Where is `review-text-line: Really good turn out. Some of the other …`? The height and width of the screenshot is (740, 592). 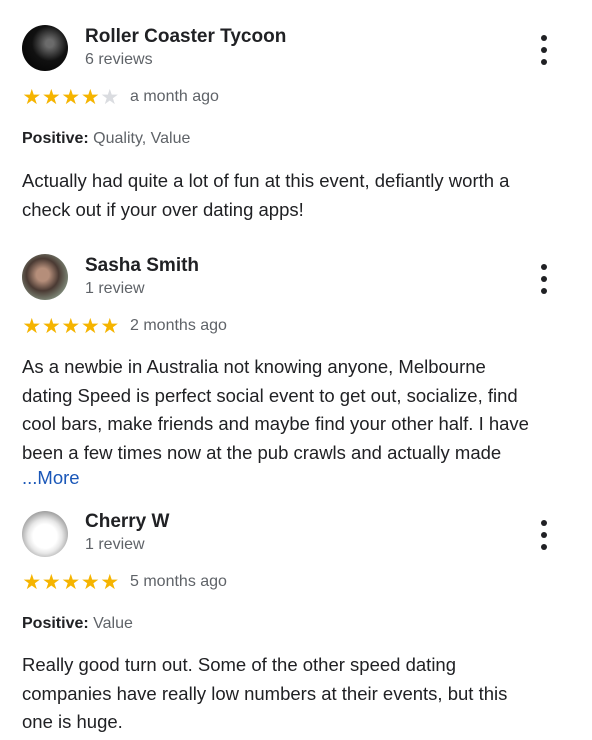
review-text-line: Really good turn out. Some of the other … is located at coordinates (239, 664).